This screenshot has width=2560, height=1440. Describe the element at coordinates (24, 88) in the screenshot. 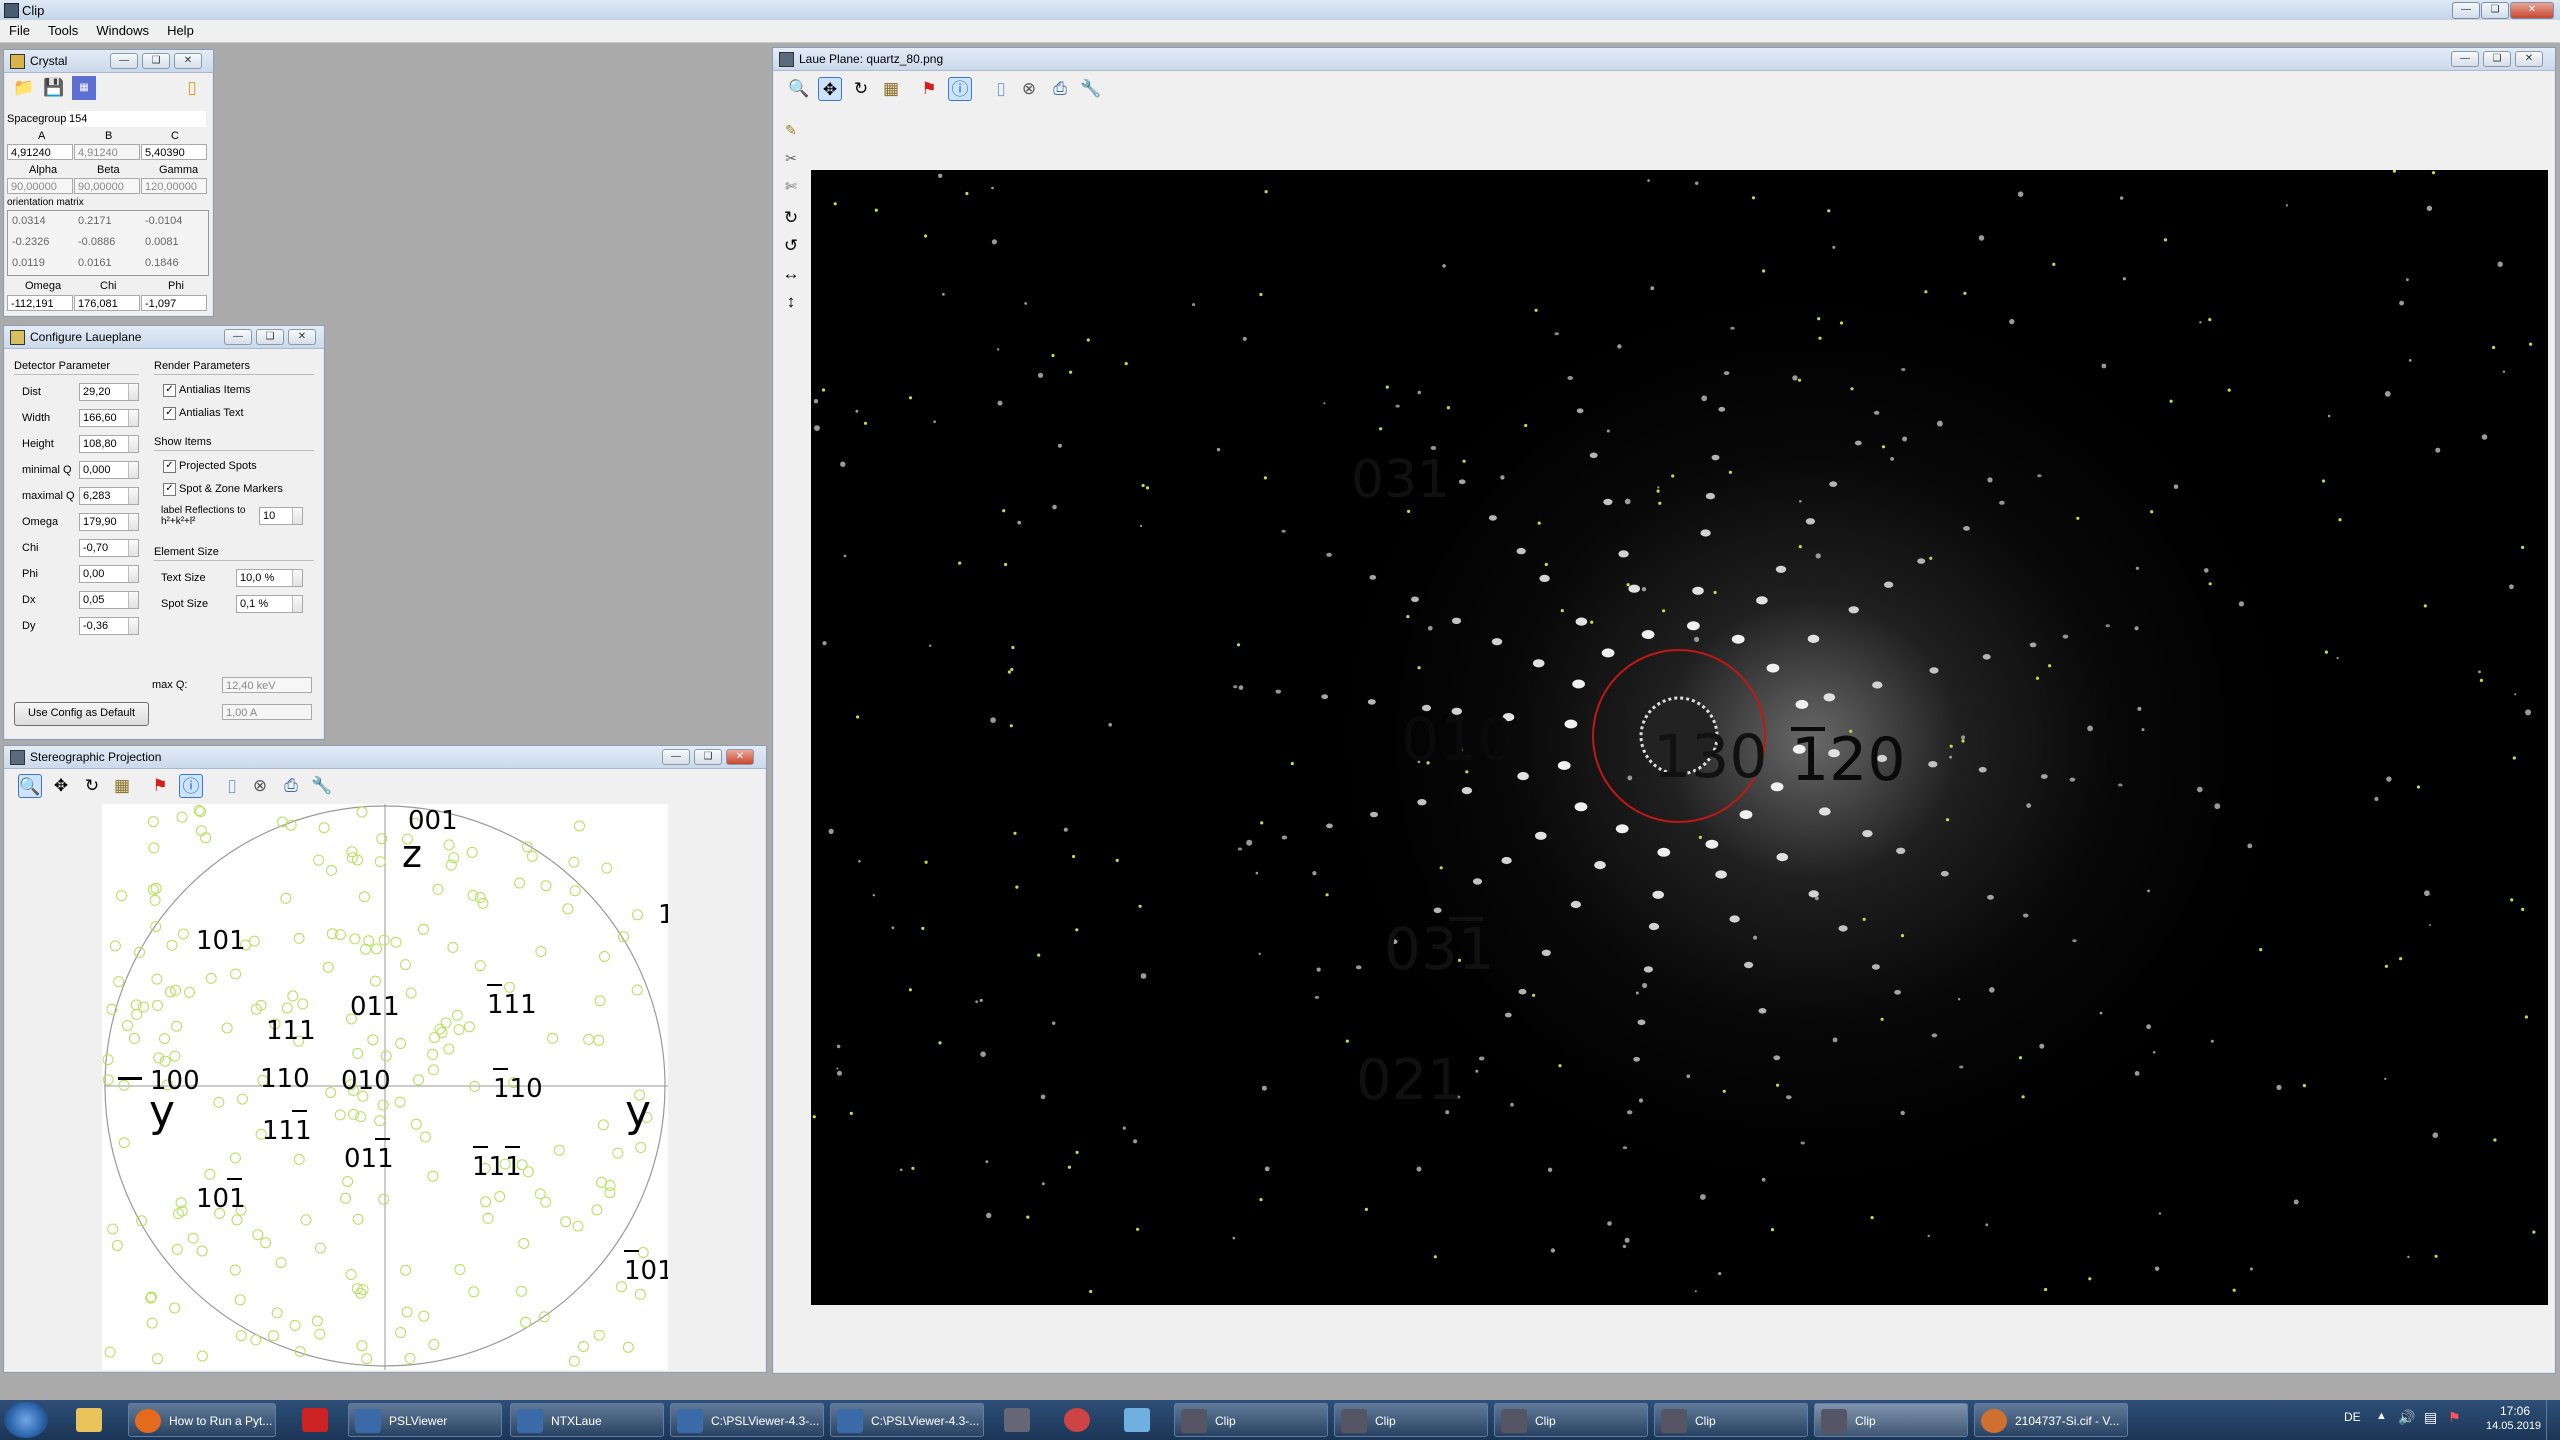

I see `open-icon: 📁` at that location.